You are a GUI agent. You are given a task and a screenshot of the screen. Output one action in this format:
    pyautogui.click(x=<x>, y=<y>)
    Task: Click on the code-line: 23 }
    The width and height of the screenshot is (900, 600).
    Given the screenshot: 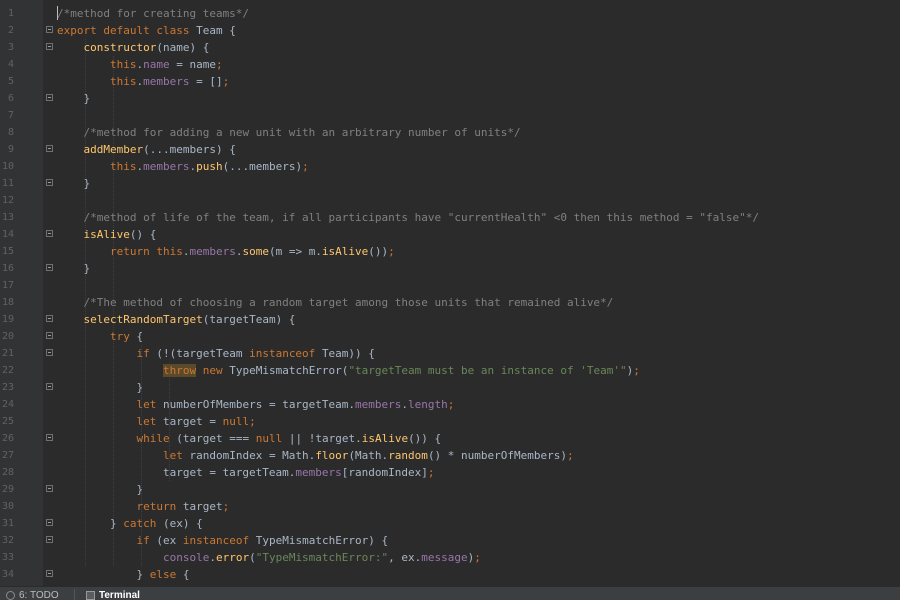 What is the action you would take?
    pyautogui.click(x=450, y=387)
    